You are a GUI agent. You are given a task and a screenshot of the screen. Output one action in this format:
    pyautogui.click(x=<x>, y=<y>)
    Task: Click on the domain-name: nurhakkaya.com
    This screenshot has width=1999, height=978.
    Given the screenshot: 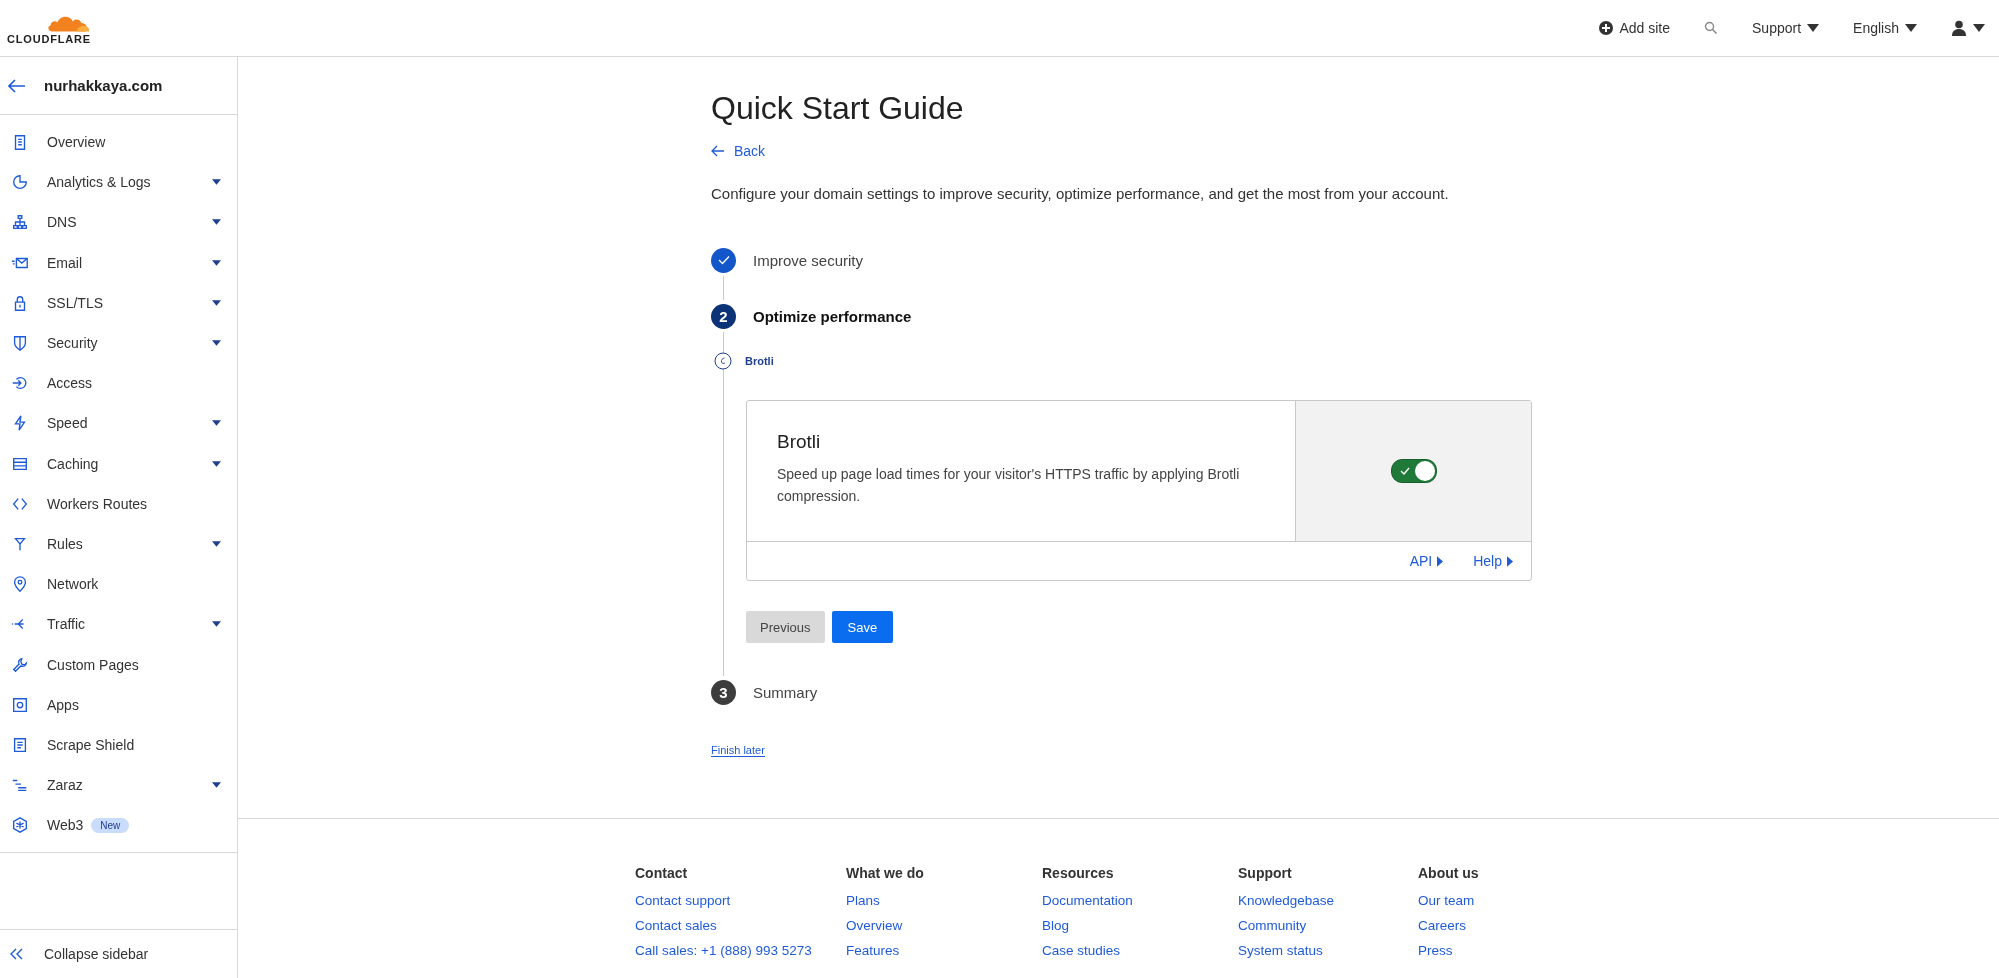 What is the action you would take?
    pyautogui.click(x=103, y=85)
    